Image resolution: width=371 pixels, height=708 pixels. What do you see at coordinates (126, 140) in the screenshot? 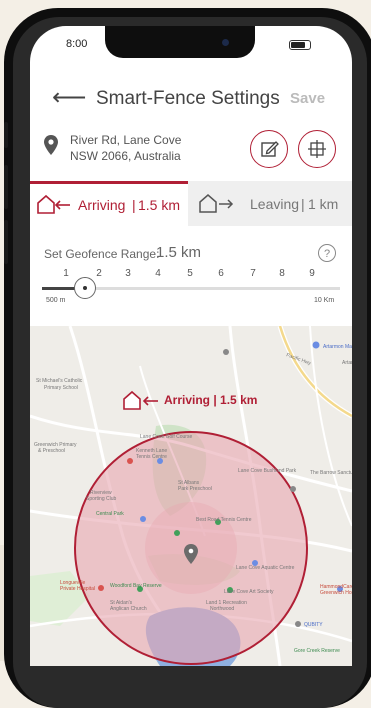
I see `address-line-1: River Rd, Lane Cove` at bounding box center [126, 140].